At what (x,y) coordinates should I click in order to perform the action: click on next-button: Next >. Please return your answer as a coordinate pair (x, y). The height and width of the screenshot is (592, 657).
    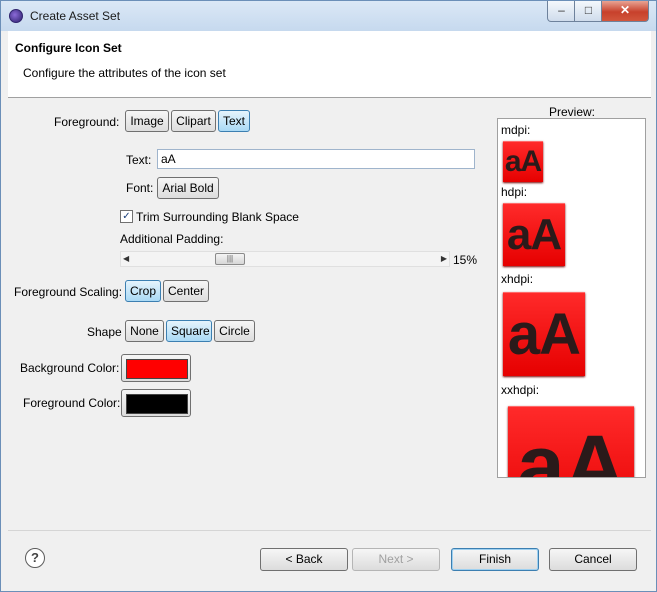
    Looking at the image, I should click on (396, 559).